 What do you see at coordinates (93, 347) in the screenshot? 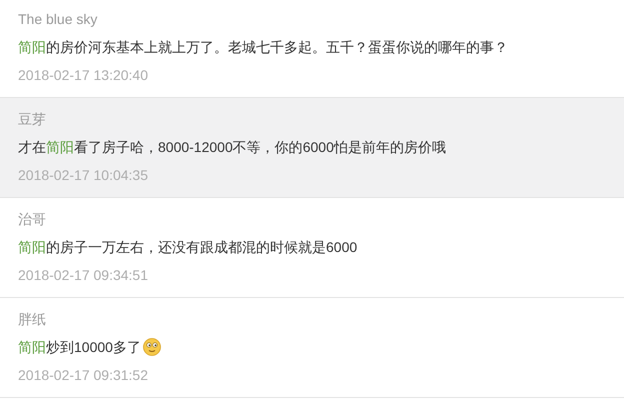
I see `comment-text: 炒到10000多了` at bounding box center [93, 347].